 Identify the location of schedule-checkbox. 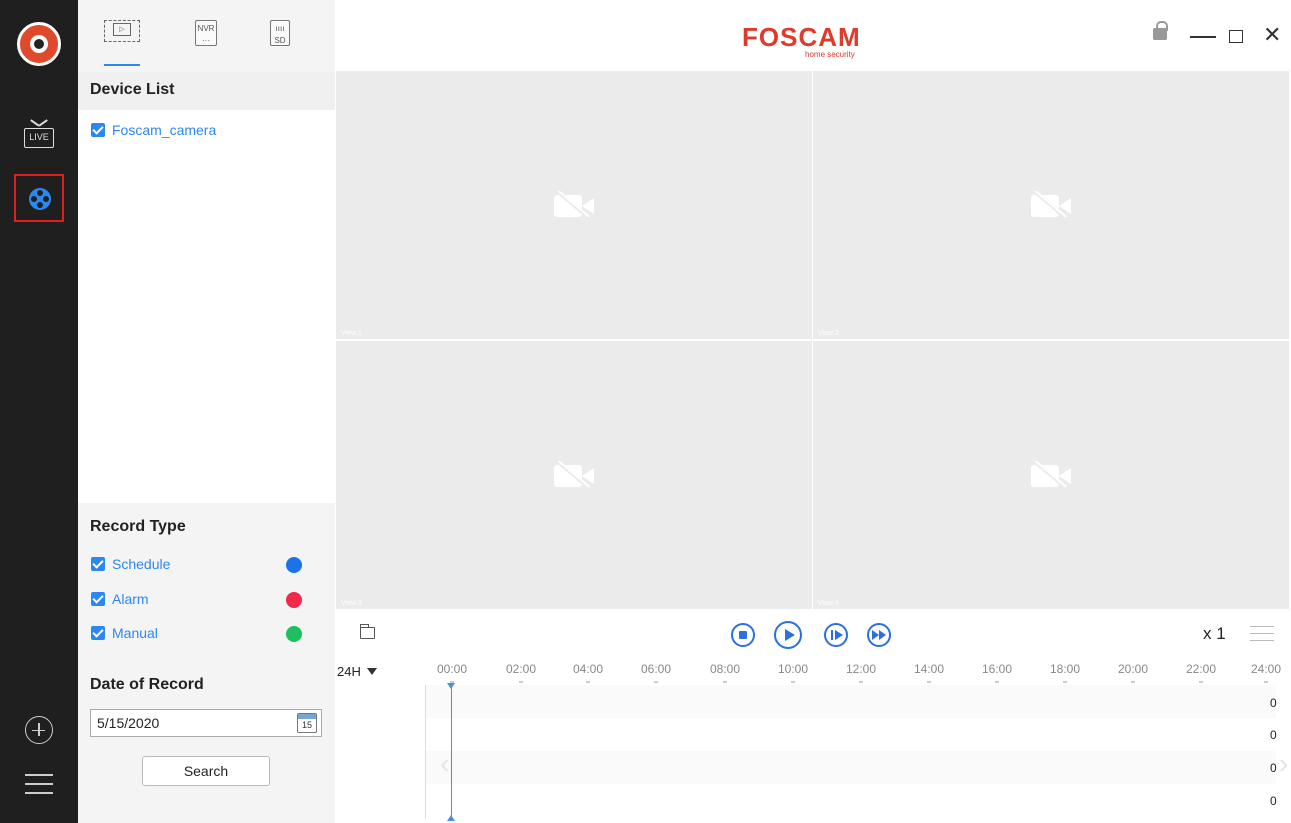
(98, 564).